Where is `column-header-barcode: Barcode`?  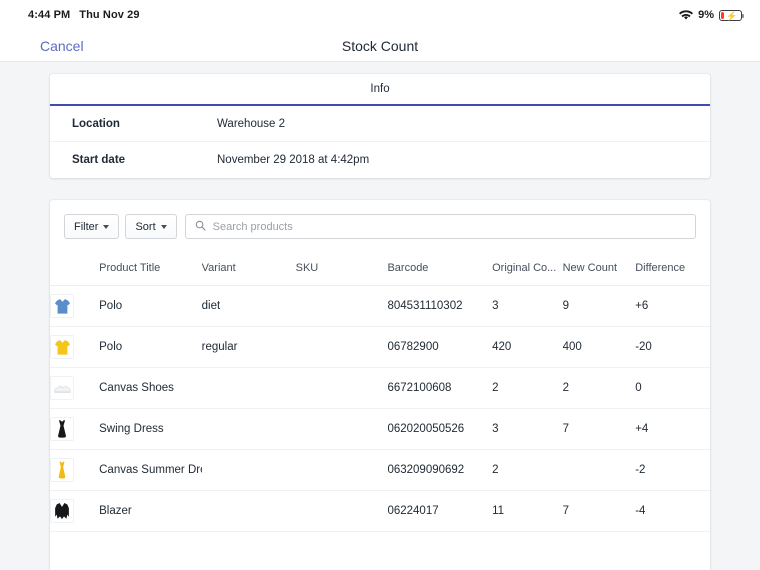 column-header-barcode: Barcode is located at coordinates (440, 268).